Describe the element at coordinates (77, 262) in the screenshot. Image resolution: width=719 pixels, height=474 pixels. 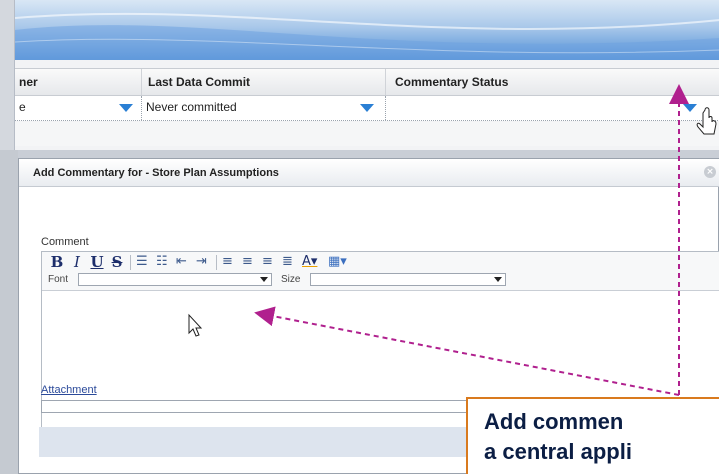
I see `italic-button: I` at that location.